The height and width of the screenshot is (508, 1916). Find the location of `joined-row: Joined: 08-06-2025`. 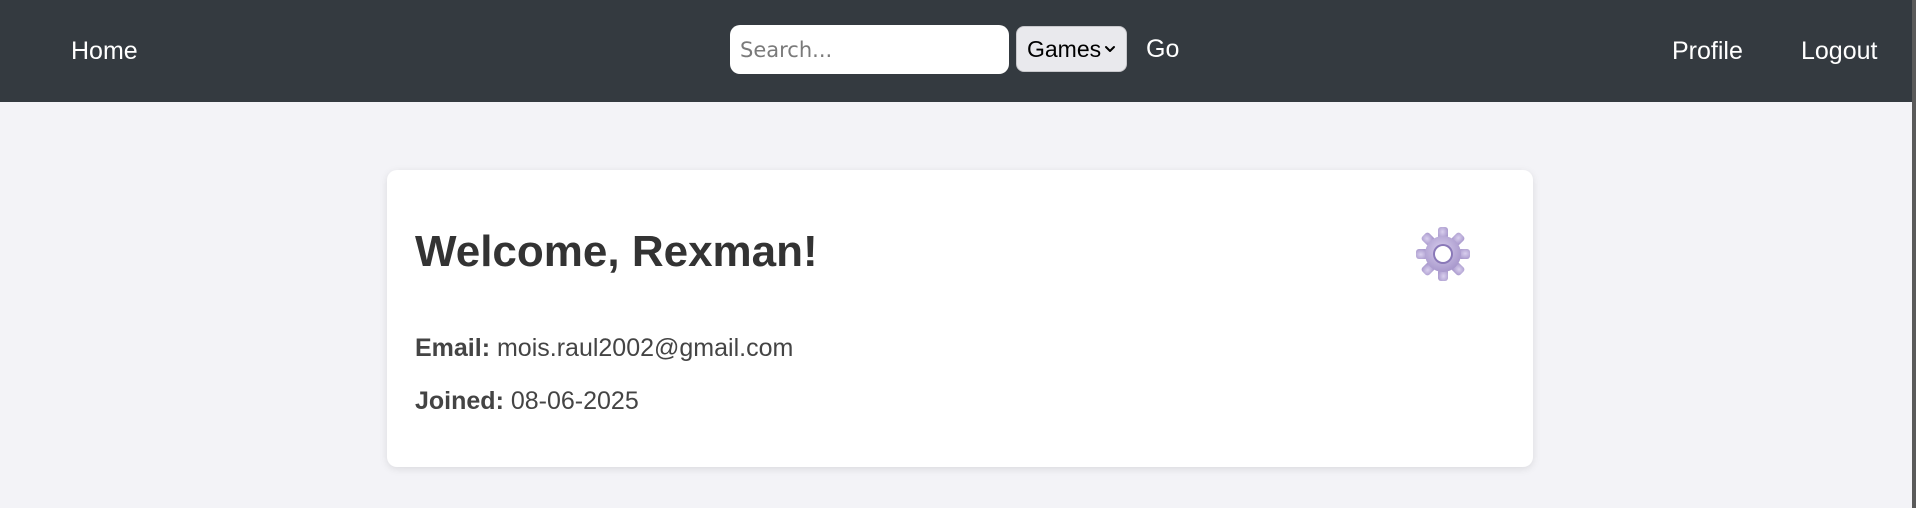

joined-row: Joined: 08-06-2025 is located at coordinates (527, 401).